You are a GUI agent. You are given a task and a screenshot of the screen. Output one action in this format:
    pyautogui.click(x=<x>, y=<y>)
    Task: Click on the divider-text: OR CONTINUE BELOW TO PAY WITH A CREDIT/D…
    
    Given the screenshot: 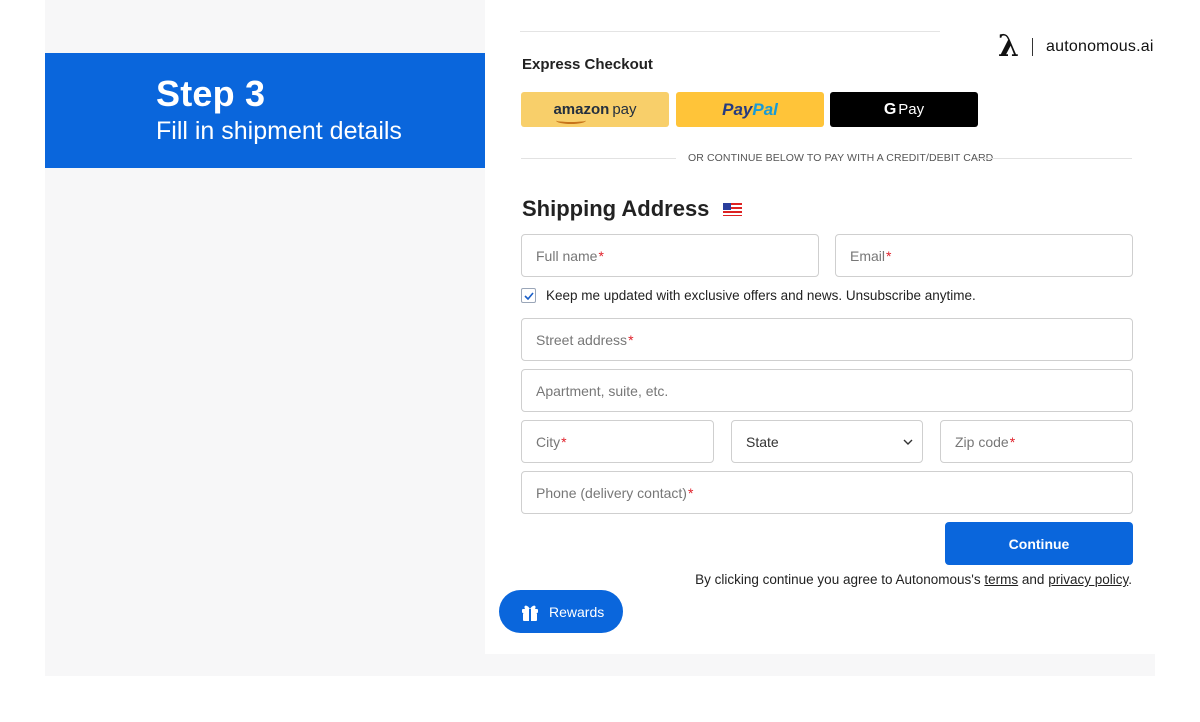 What is the action you would take?
    pyautogui.click(x=841, y=158)
    